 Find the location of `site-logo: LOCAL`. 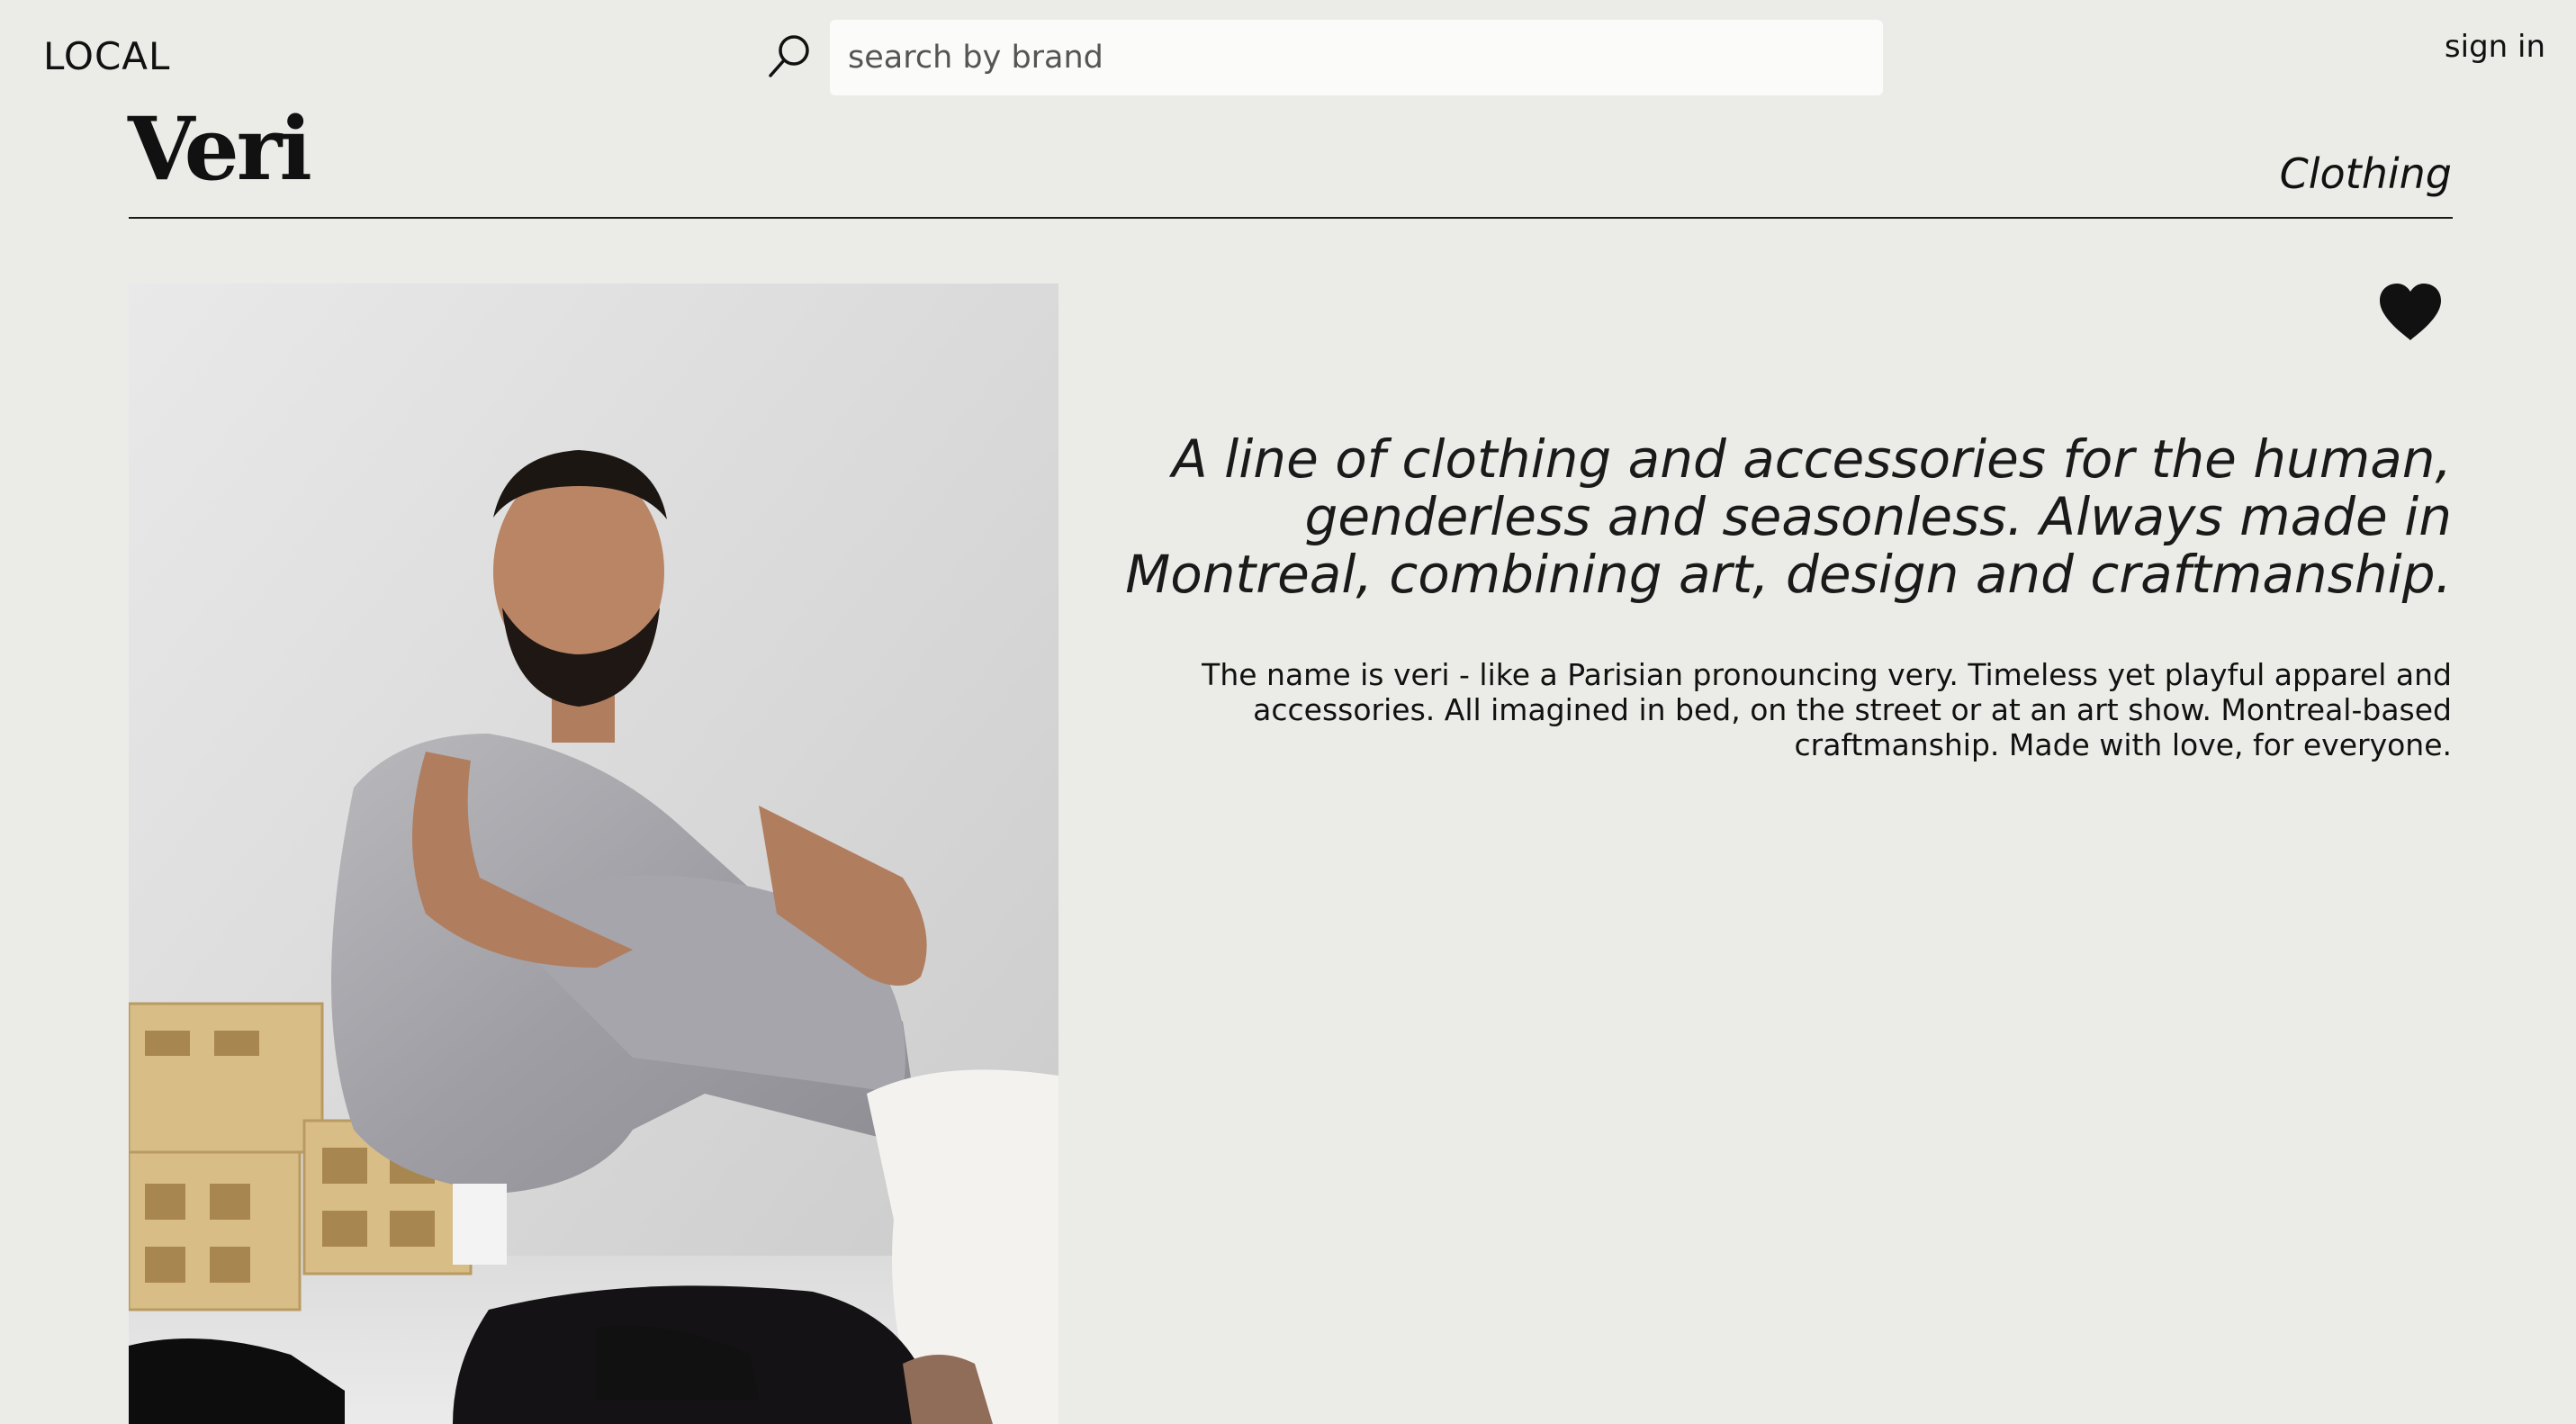

site-logo: LOCAL is located at coordinates (106, 56).